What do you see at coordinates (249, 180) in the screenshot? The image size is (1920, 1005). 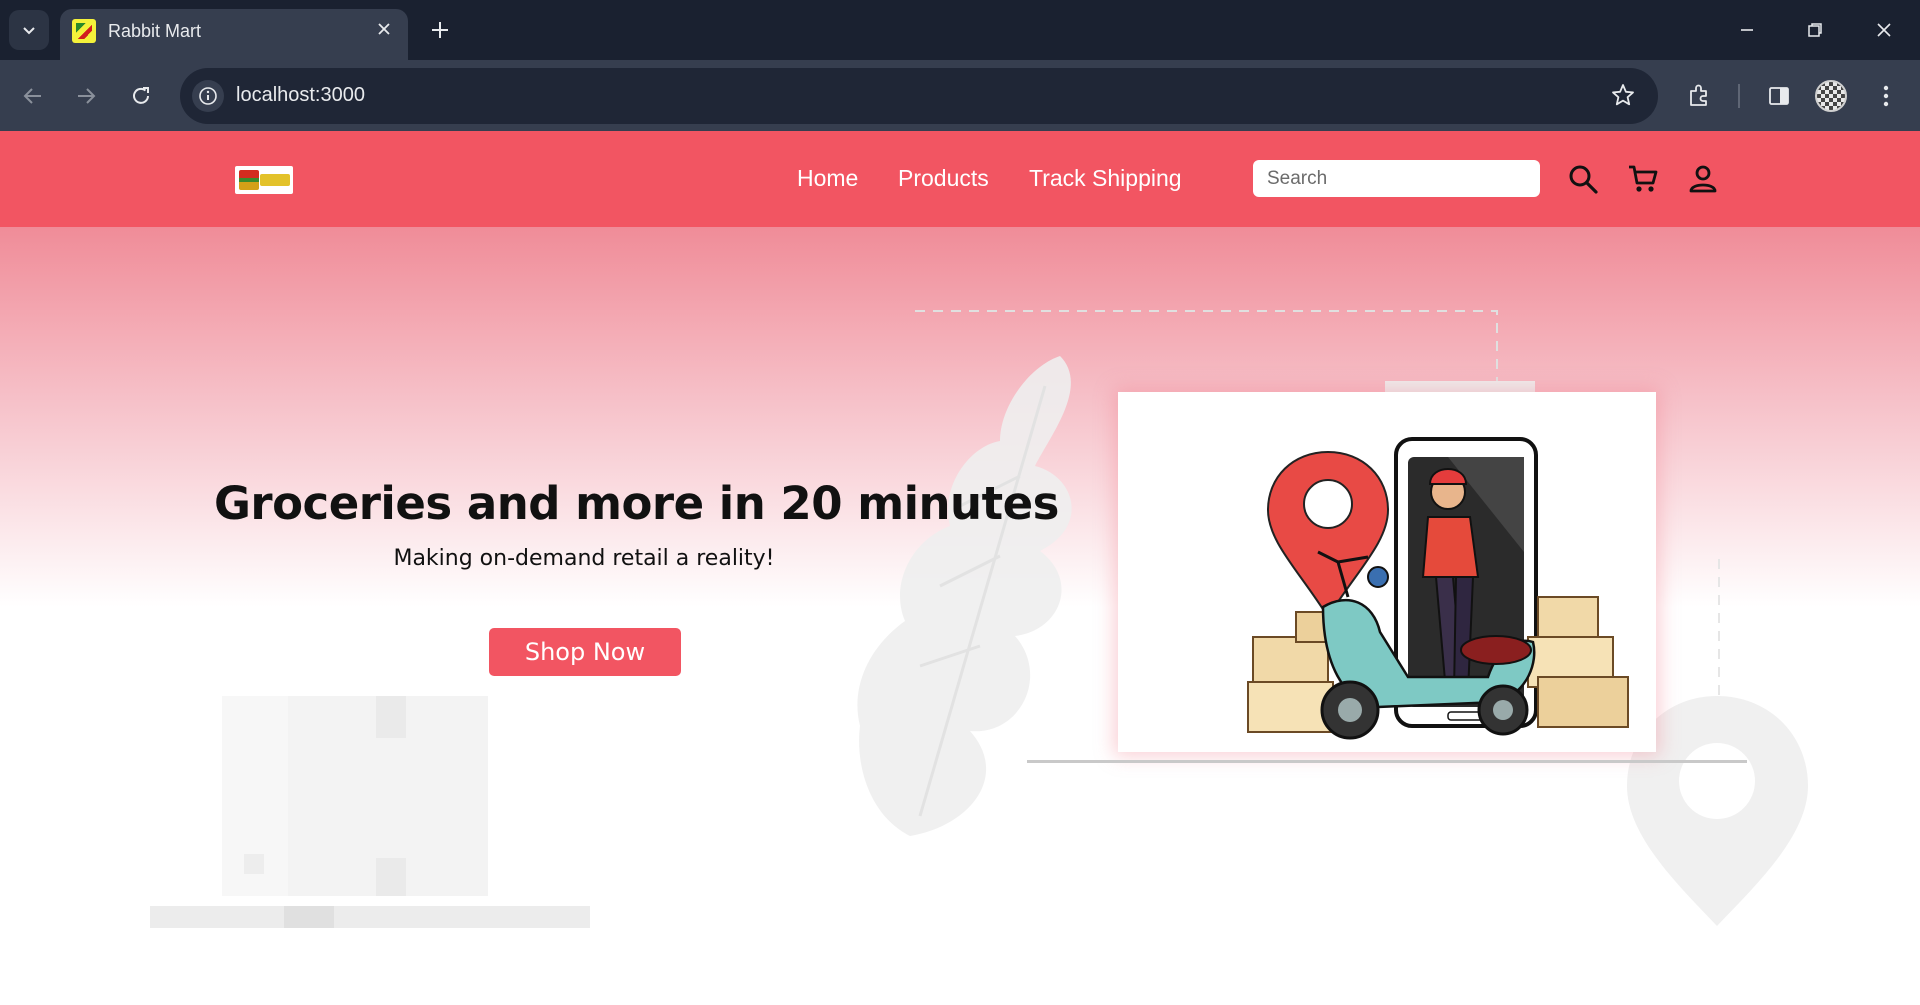 I see `logo-cart-icon` at bounding box center [249, 180].